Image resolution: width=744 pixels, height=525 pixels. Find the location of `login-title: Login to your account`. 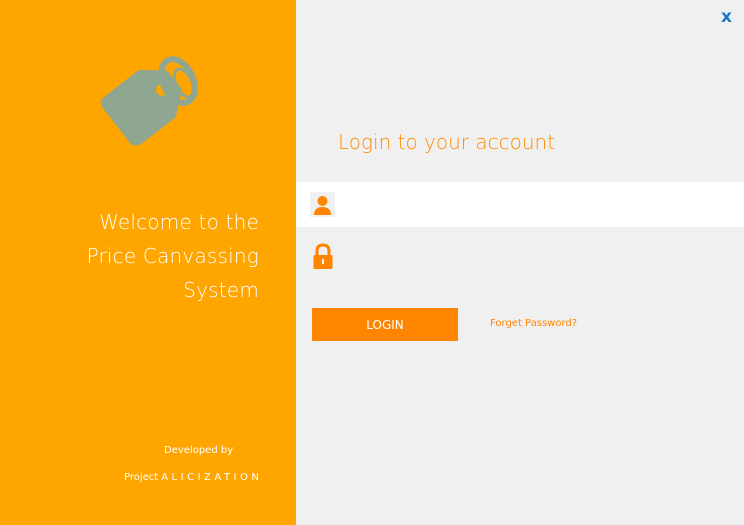

login-title: Login to your account is located at coordinates (447, 142).